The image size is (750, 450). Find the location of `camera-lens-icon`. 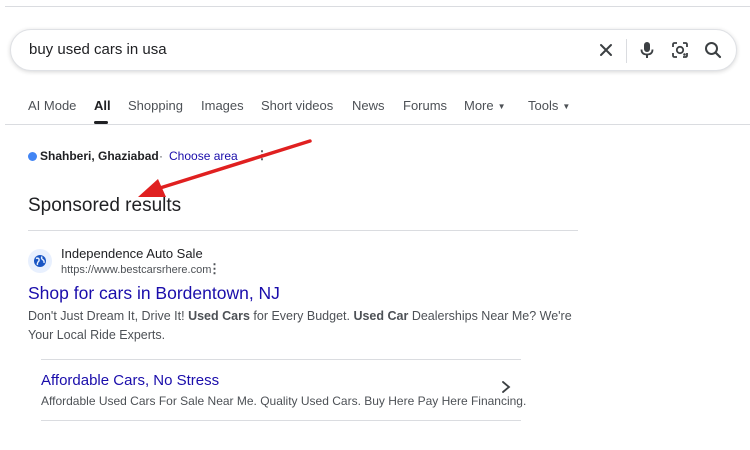

camera-lens-icon is located at coordinates (680, 50).